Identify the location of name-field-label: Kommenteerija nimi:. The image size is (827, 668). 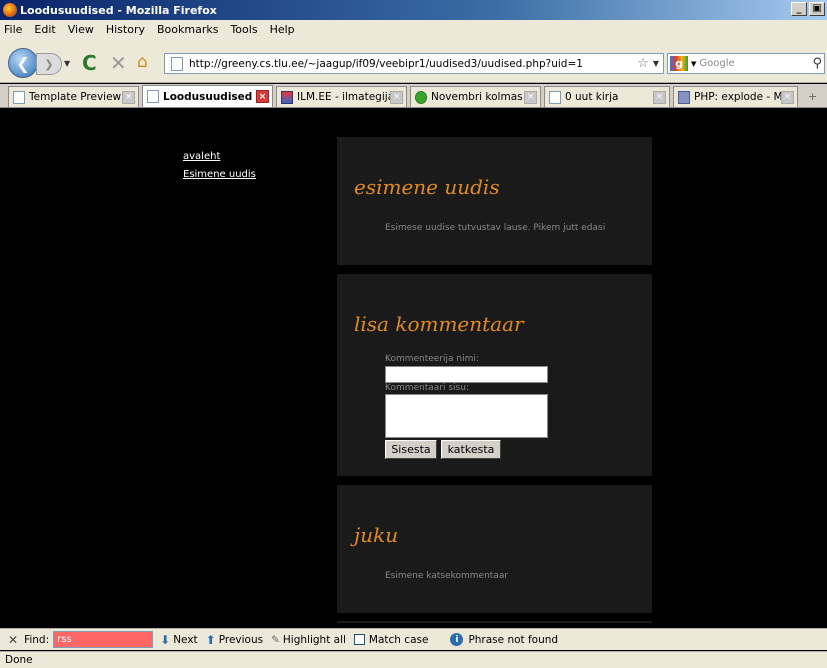
(432, 359).